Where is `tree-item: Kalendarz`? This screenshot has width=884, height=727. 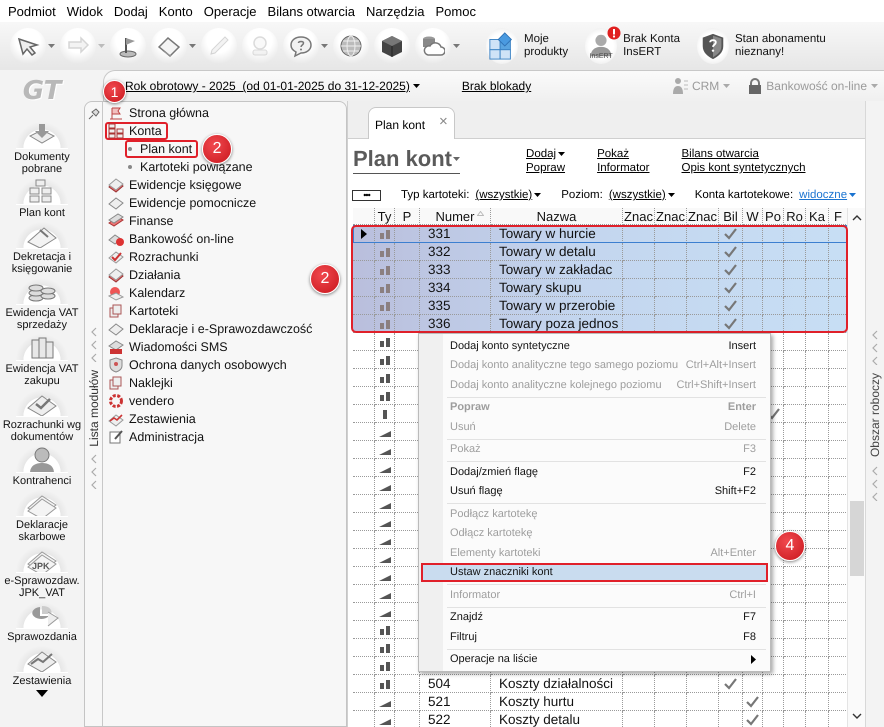 tree-item: Kalendarz is located at coordinates (148, 293).